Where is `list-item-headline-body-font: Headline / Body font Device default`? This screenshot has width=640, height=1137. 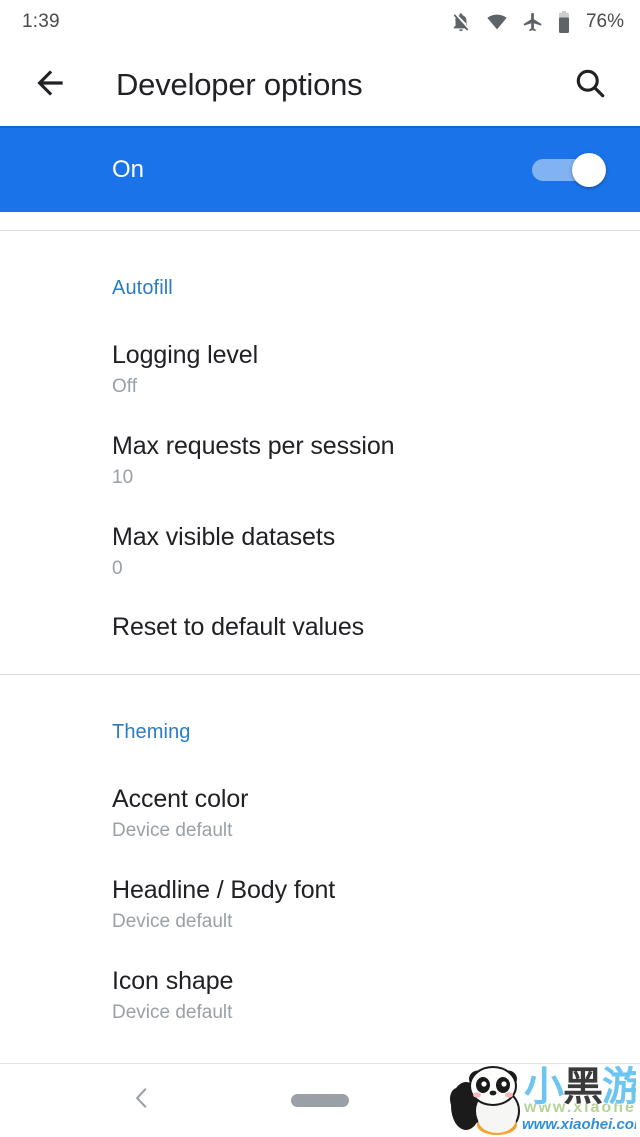
list-item-headline-body-font: Headline / Body font Device default is located at coordinates (320, 888).